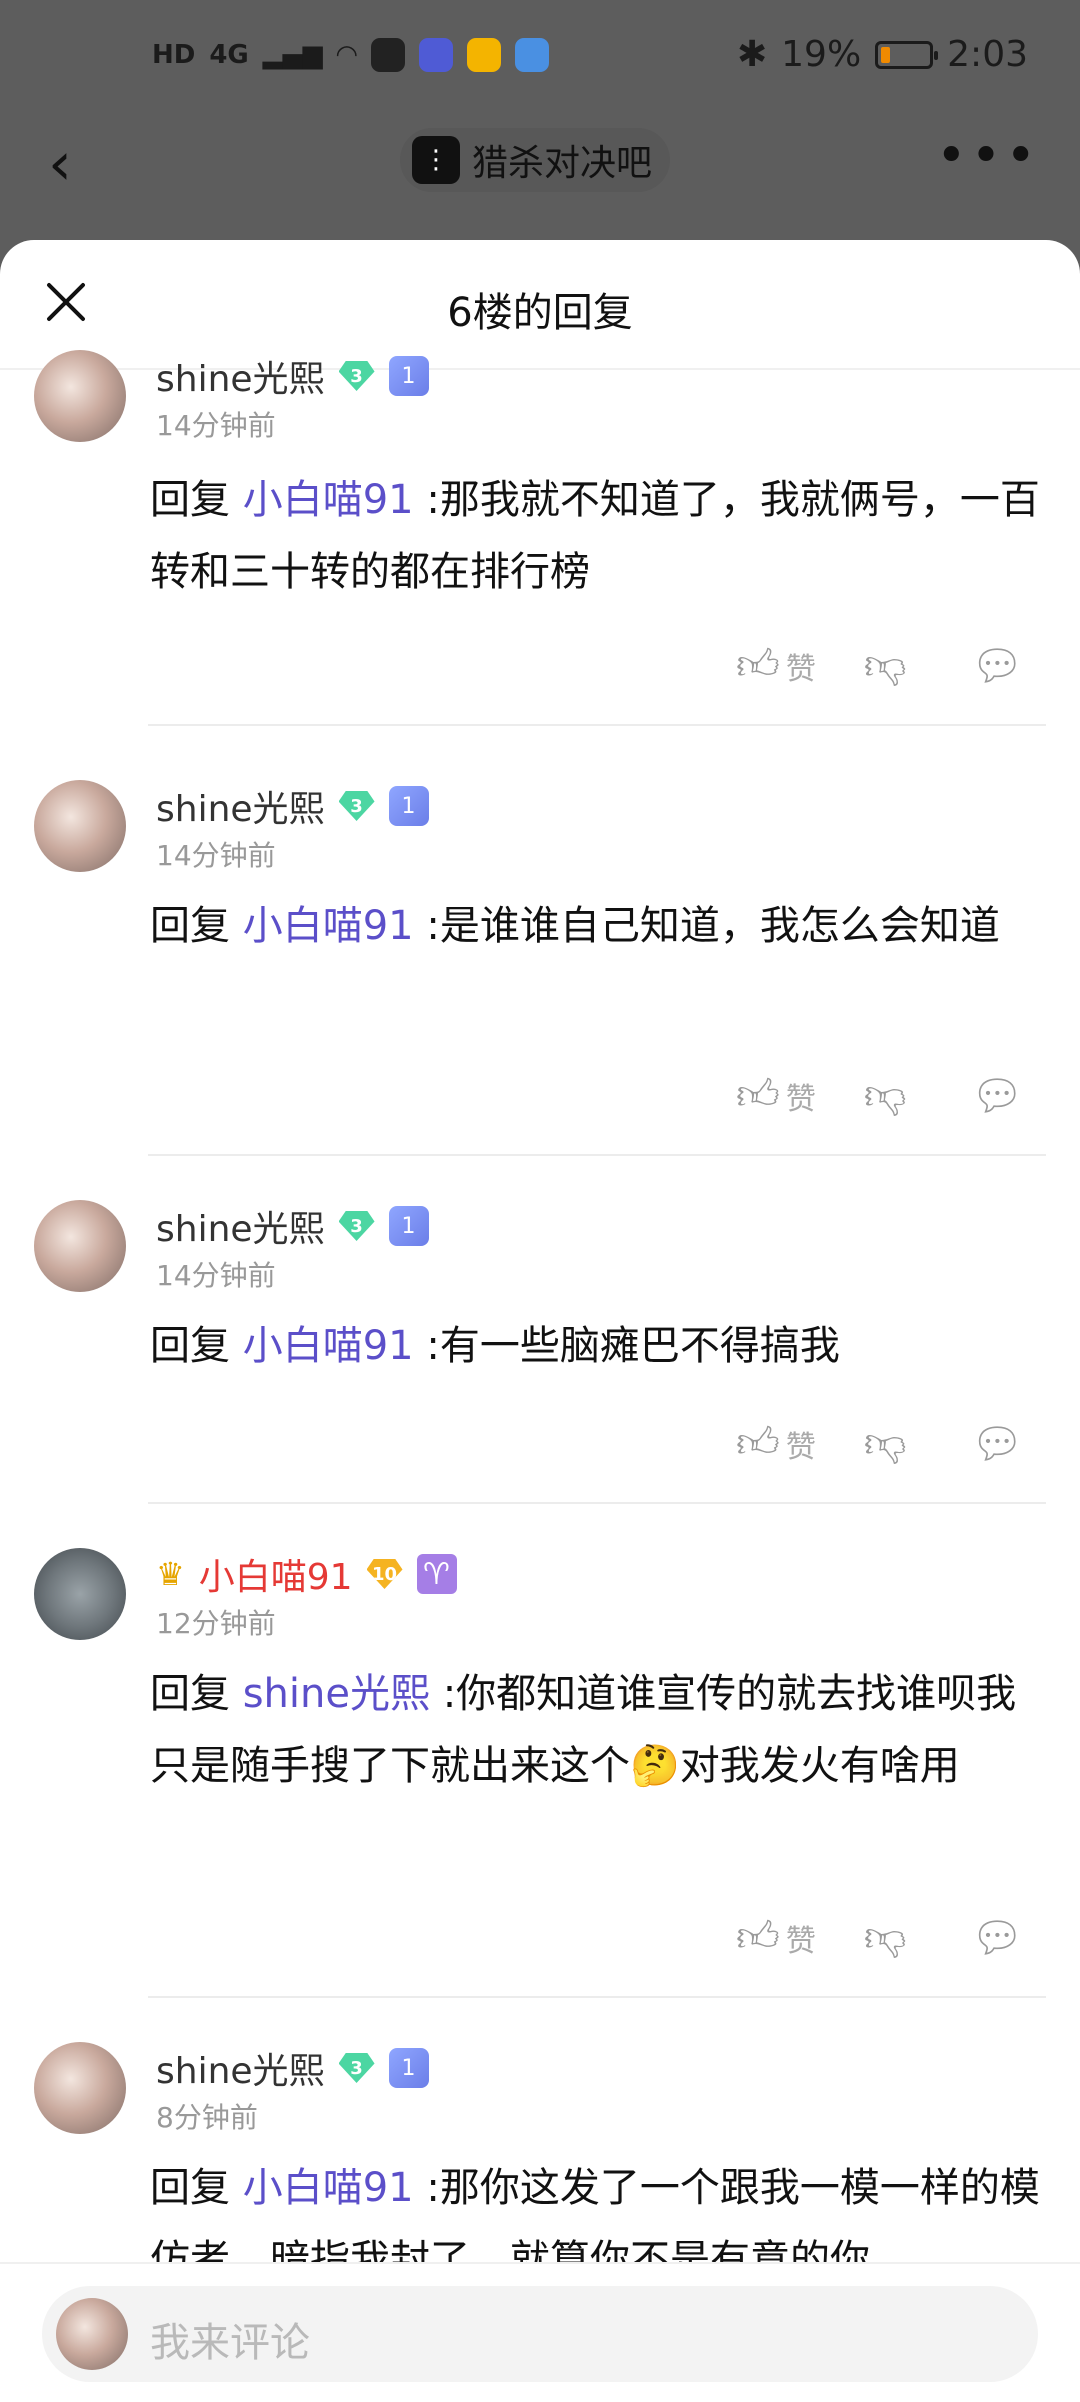 The height and width of the screenshot is (2402, 1080). Describe the element at coordinates (229, 55) in the screenshot. I see `network-type: 4G` at that location.